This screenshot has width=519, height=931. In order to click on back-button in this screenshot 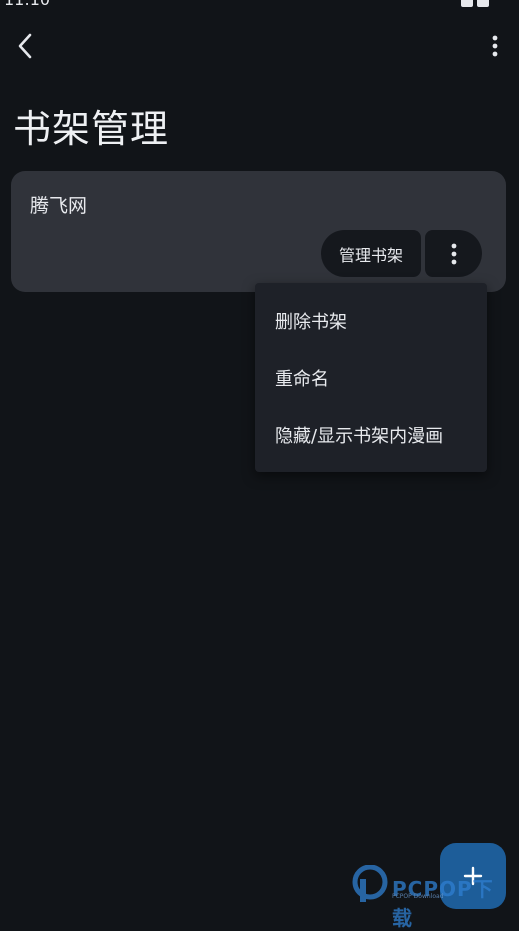, I will do `click(26, 46)`.